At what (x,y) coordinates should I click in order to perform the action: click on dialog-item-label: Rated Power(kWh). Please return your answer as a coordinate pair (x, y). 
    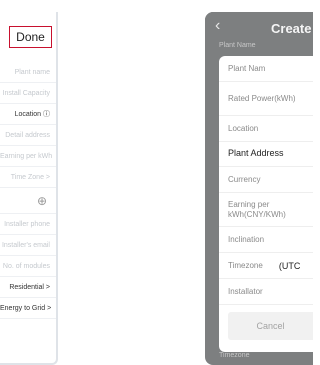
    Looking at the image, I should click on (262, 98).